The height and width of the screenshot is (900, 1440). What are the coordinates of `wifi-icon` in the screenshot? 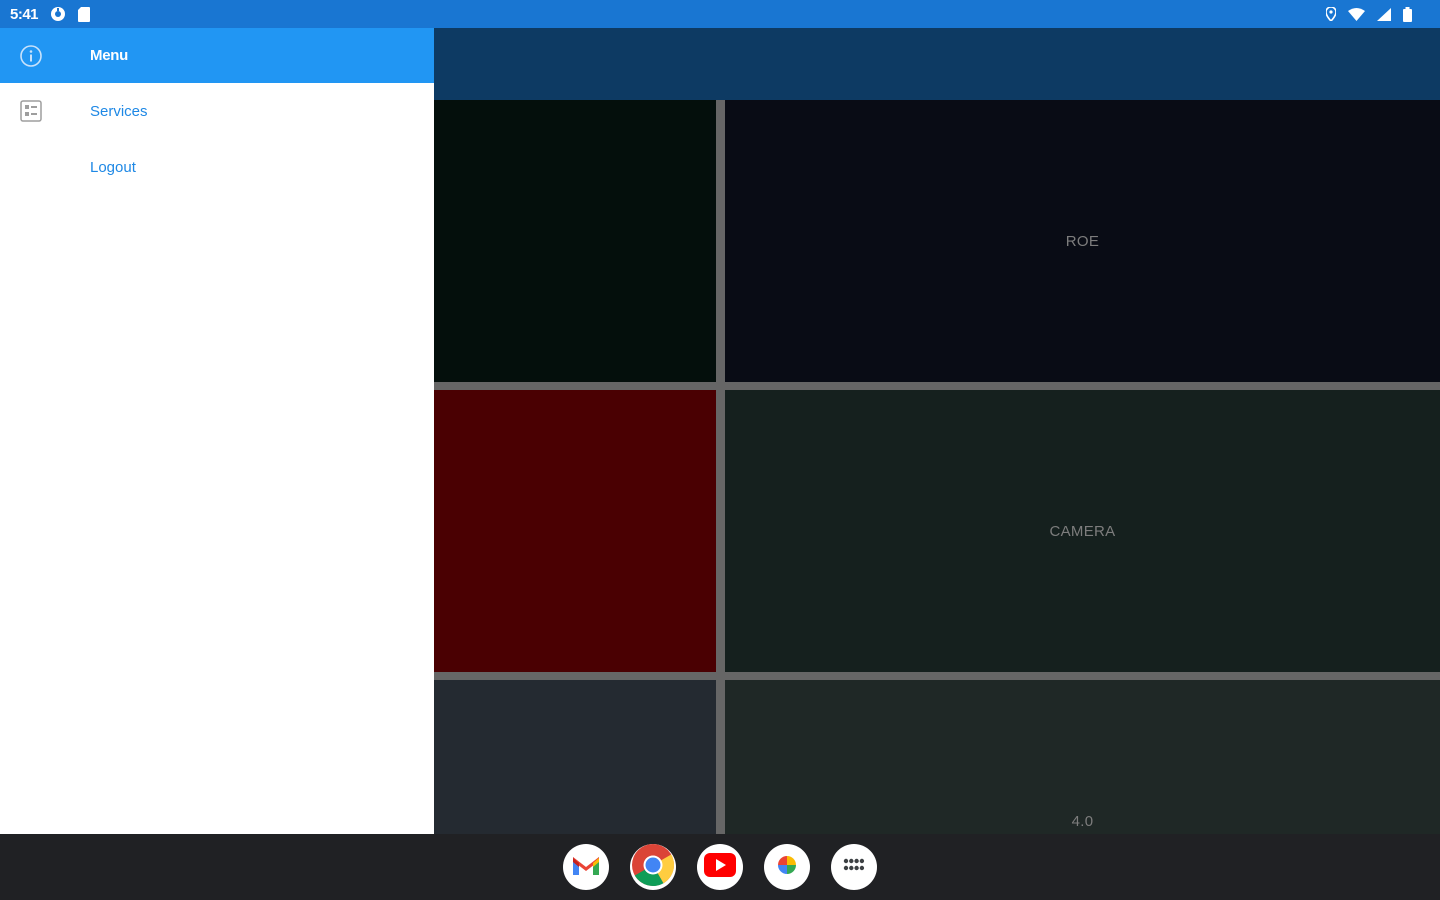 It's located at (1356, 14).